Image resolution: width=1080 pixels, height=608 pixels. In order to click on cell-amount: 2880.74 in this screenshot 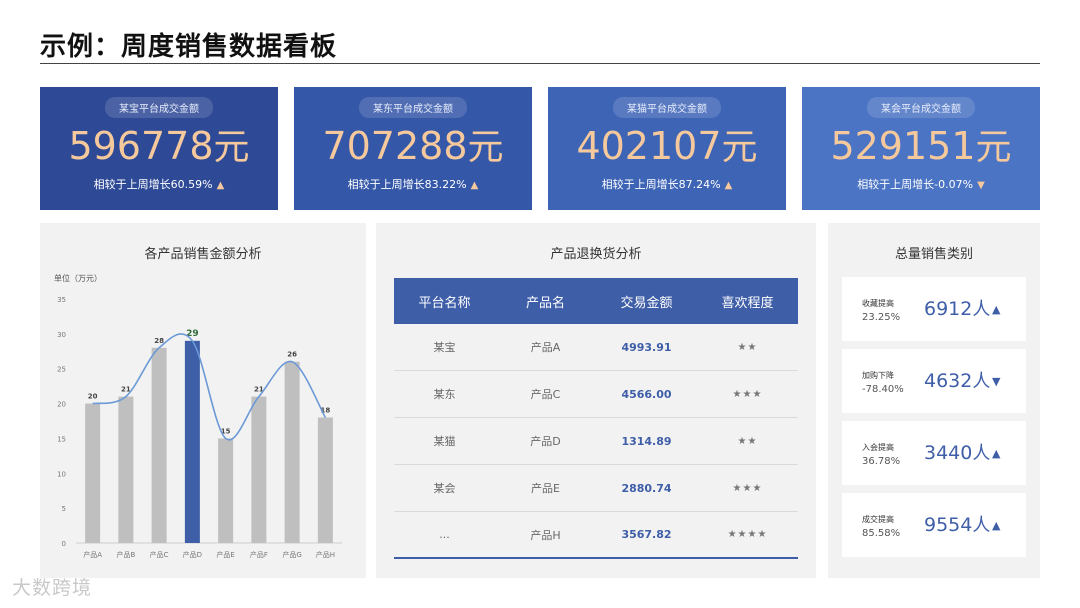, I will do `click(646, 488)`.